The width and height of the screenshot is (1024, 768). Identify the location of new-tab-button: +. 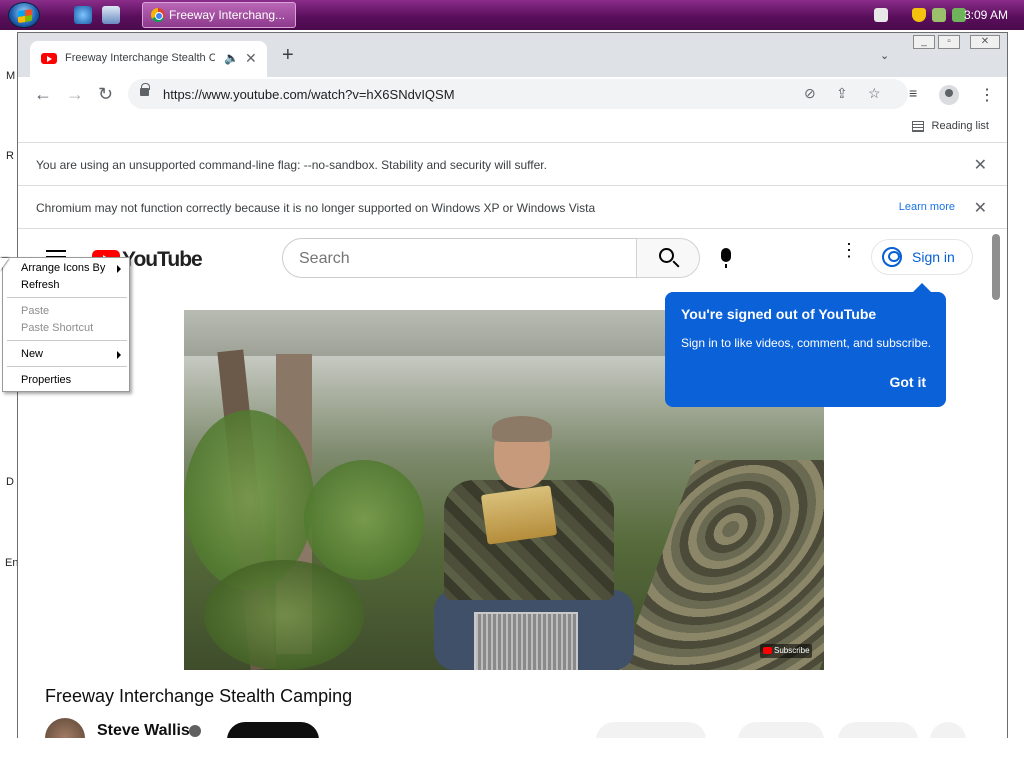
(288, 55).